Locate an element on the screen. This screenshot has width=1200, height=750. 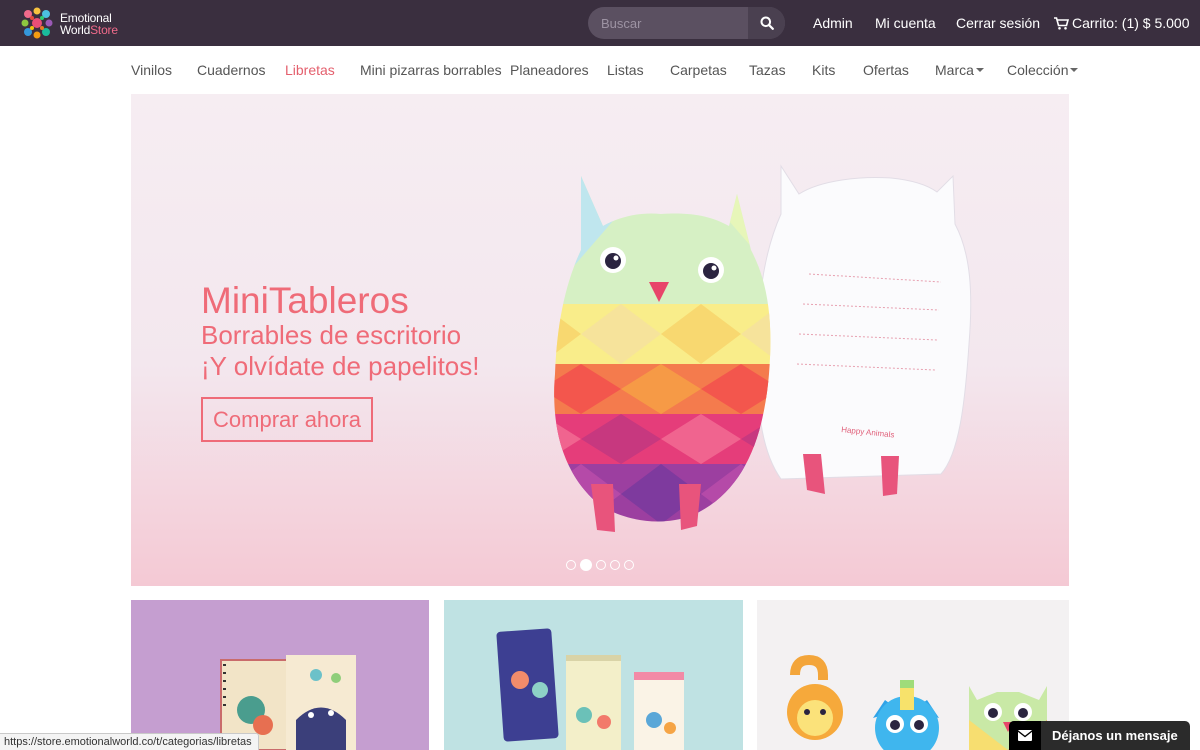
buy-now-button: Comprar ahora is located at coordinates (287, 419).